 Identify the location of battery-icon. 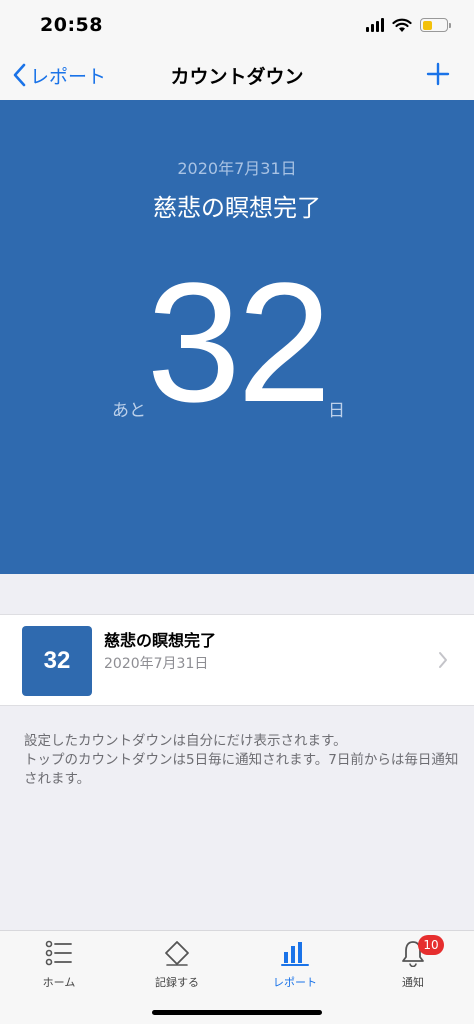
(435, 25).